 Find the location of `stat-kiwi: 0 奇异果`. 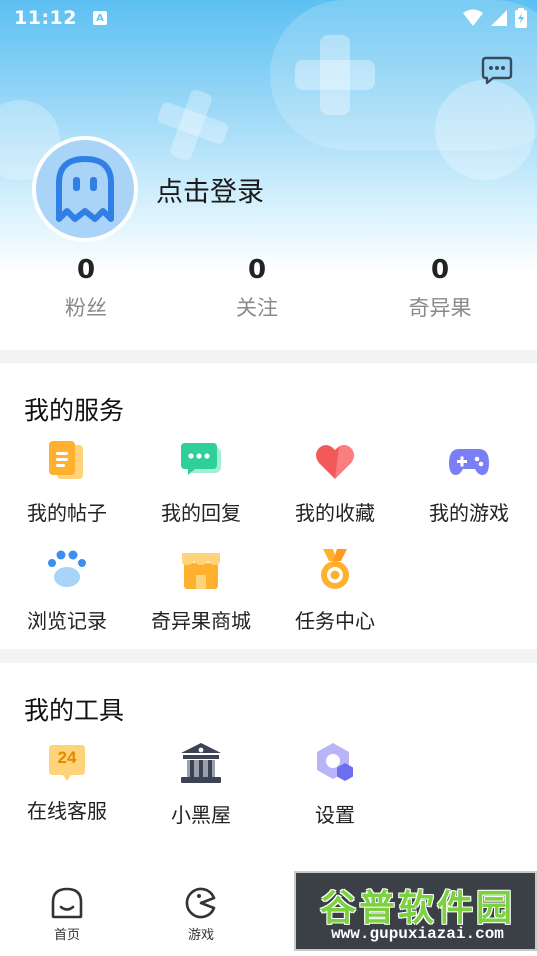

stat-kiwi: 0 奇异果 is located at coordinates (440, 287).